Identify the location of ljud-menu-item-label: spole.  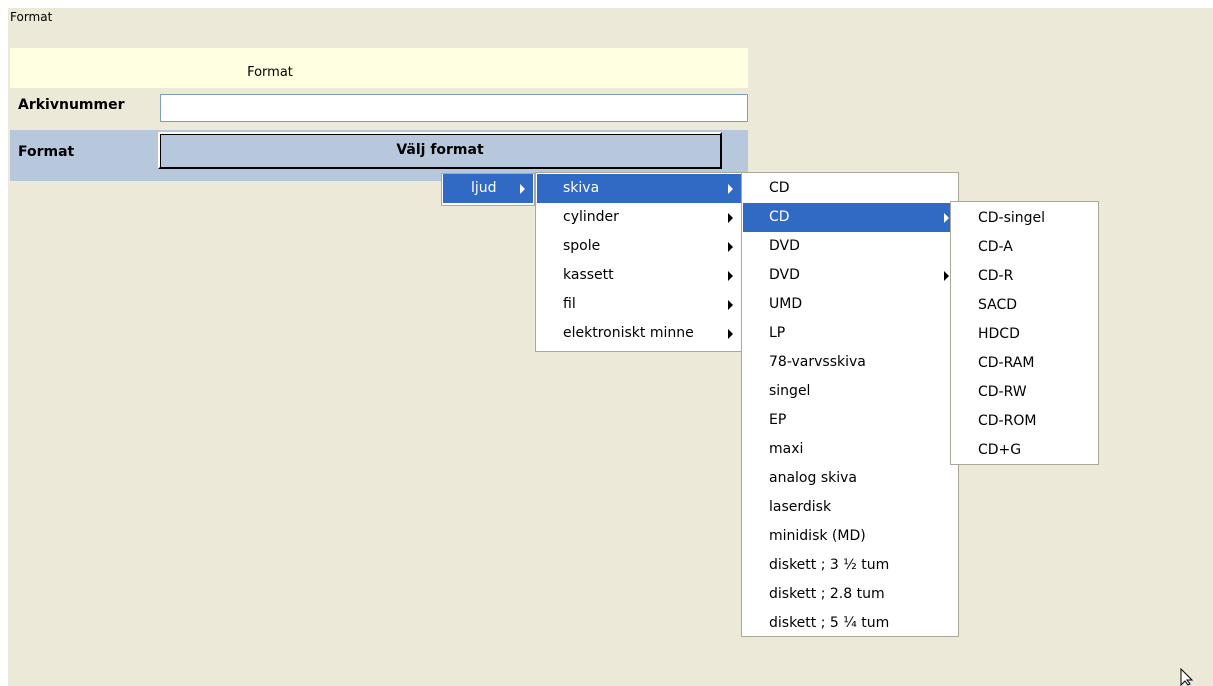
(582, 246).